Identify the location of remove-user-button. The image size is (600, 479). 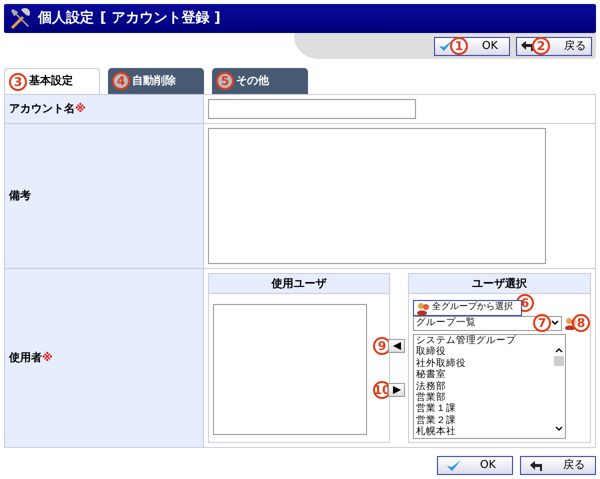
(396, 390).